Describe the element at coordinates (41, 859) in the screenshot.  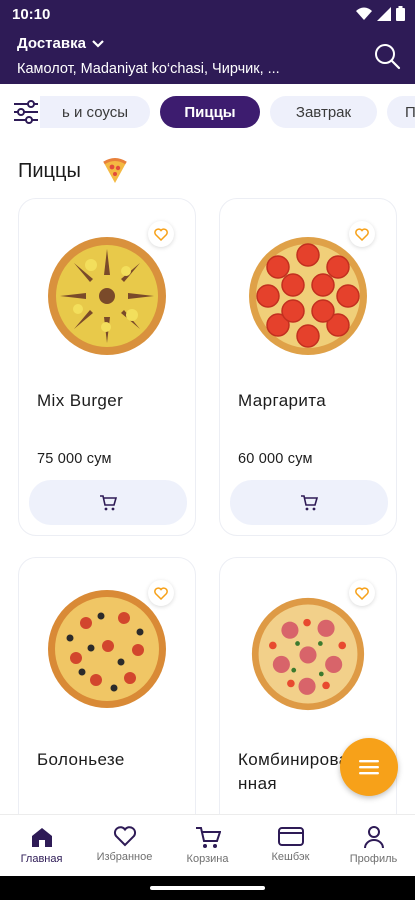
I see `nav-label: Главная` at that location.